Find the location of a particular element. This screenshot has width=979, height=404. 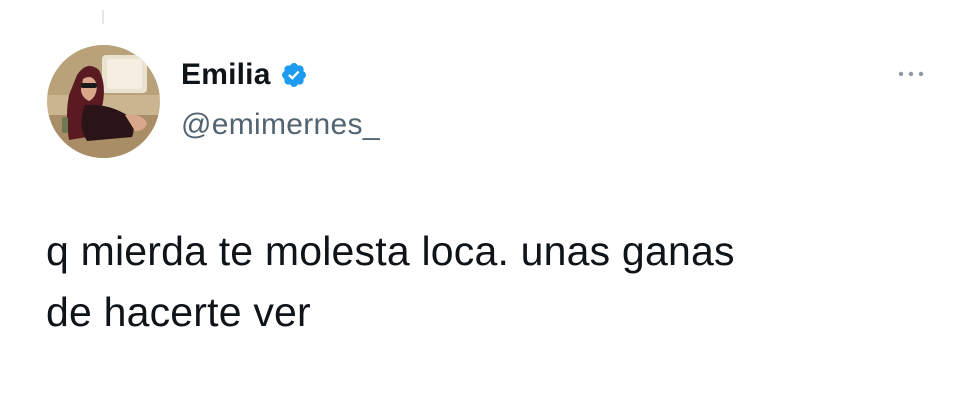

author-name-row: Emilia is located at coordinates (244, 75).